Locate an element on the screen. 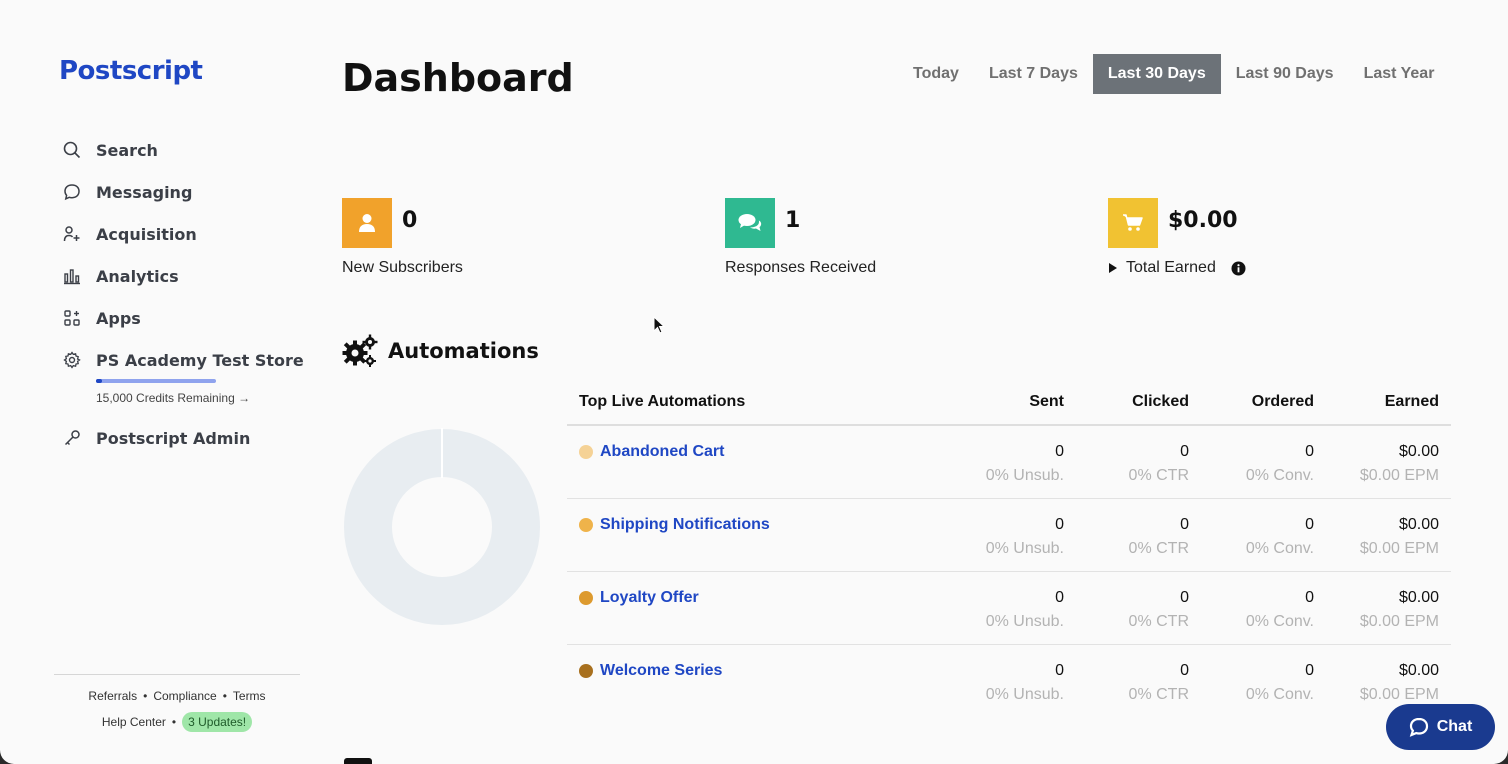  automation-link: Welcome Series is located at coordinates (650, 671).